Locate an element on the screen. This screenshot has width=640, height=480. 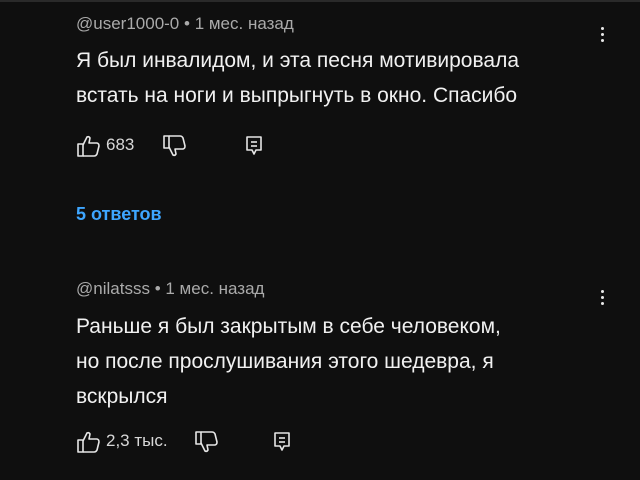
comment-text-line: но после прослушивания этого шедевра, я is located at coordinates (285, 361).